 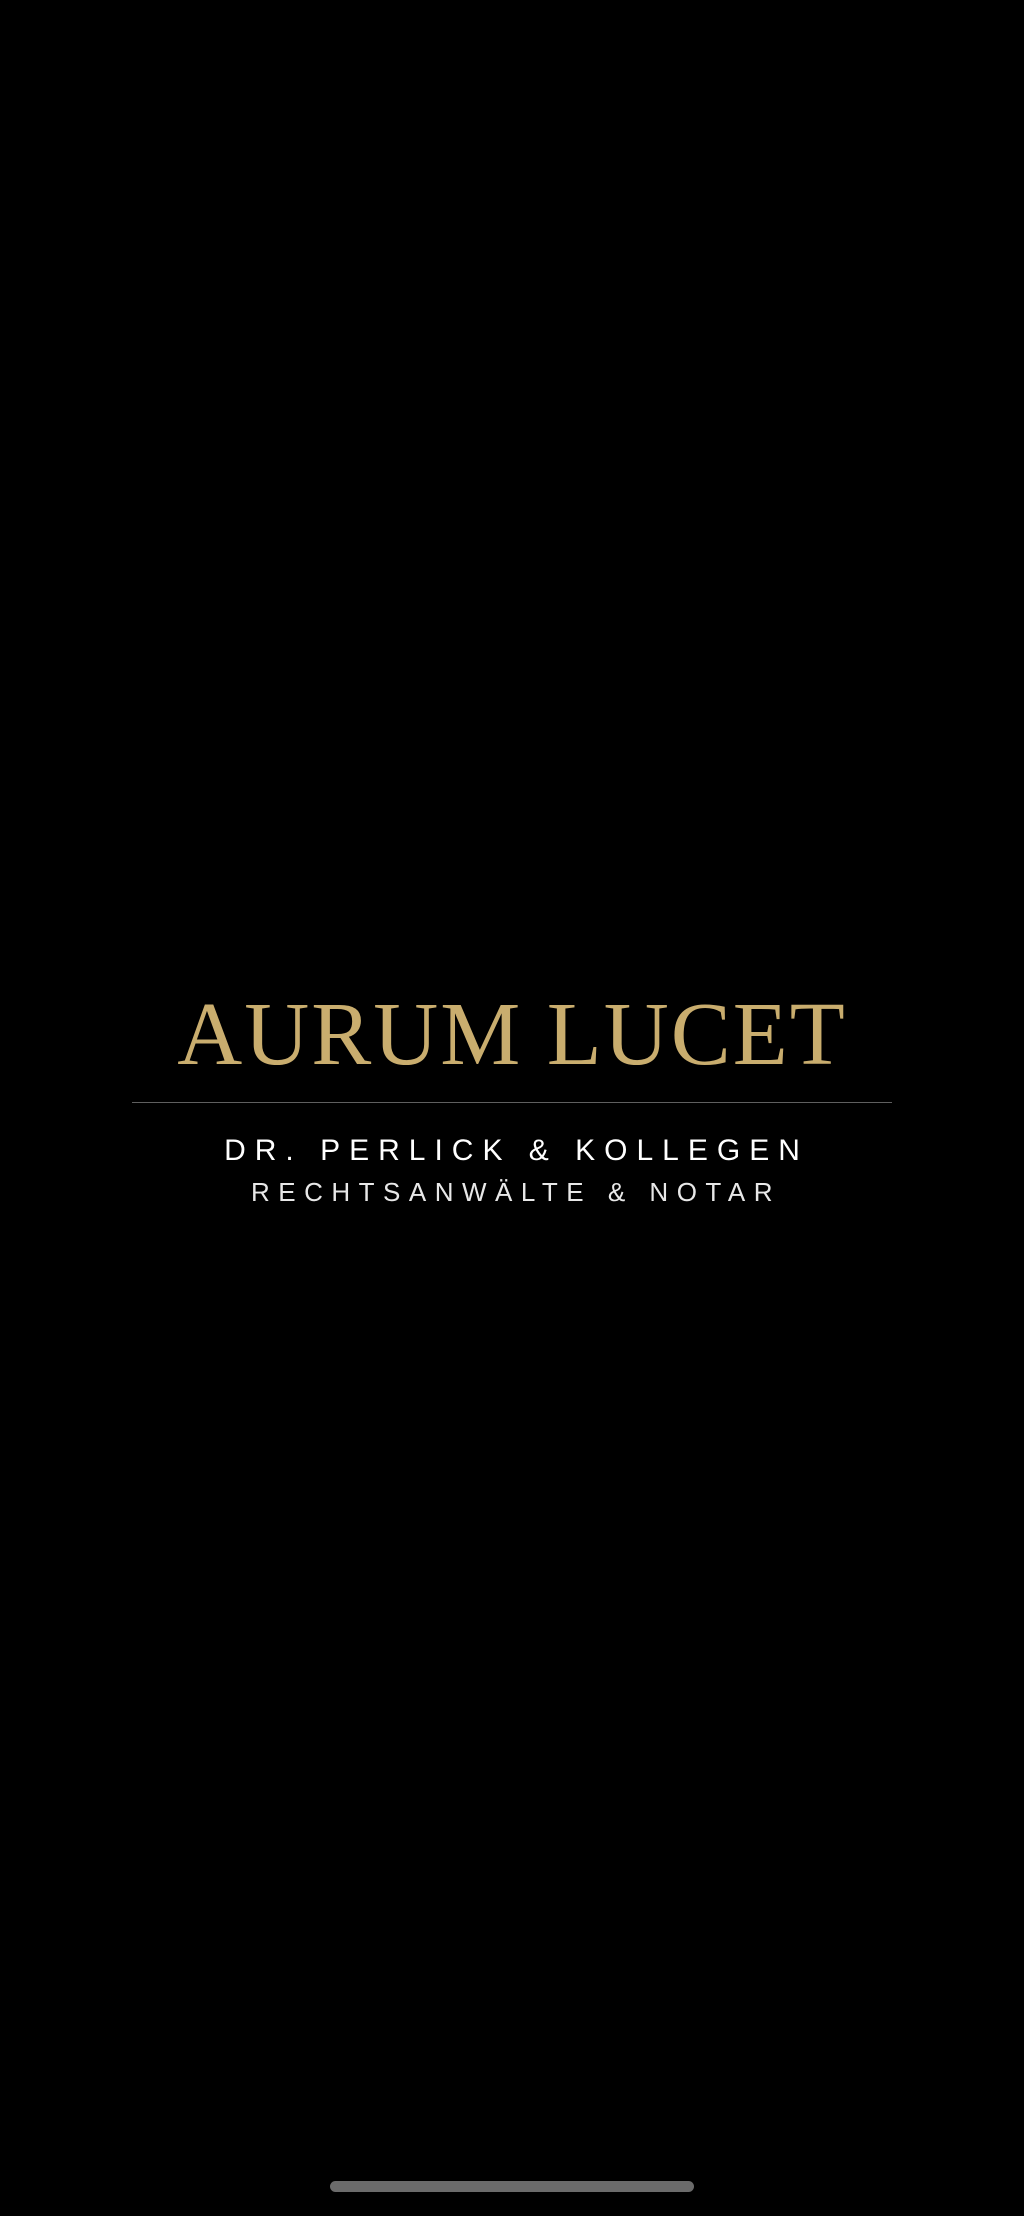 I want to click on logo-title: AURUM LUCET, so click(x=512, y=1034).